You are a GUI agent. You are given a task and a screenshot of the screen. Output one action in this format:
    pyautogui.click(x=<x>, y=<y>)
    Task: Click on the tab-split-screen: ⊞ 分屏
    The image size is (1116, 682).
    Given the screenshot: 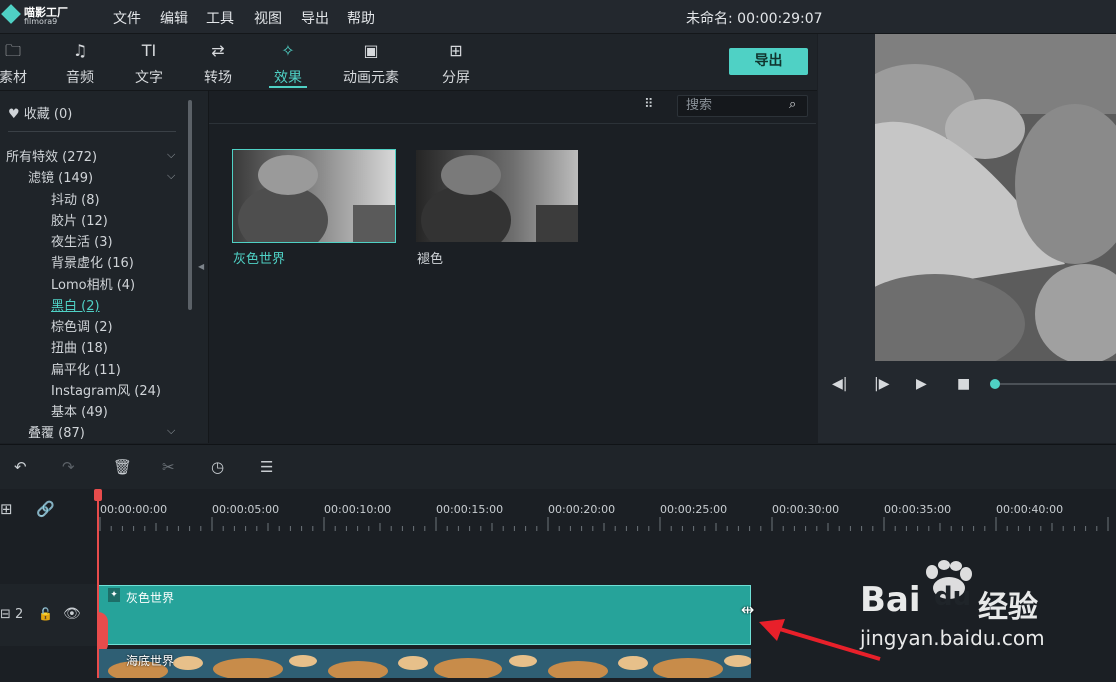 What is the action you would take?
    pyautogui.click(x=456, y=61)
    